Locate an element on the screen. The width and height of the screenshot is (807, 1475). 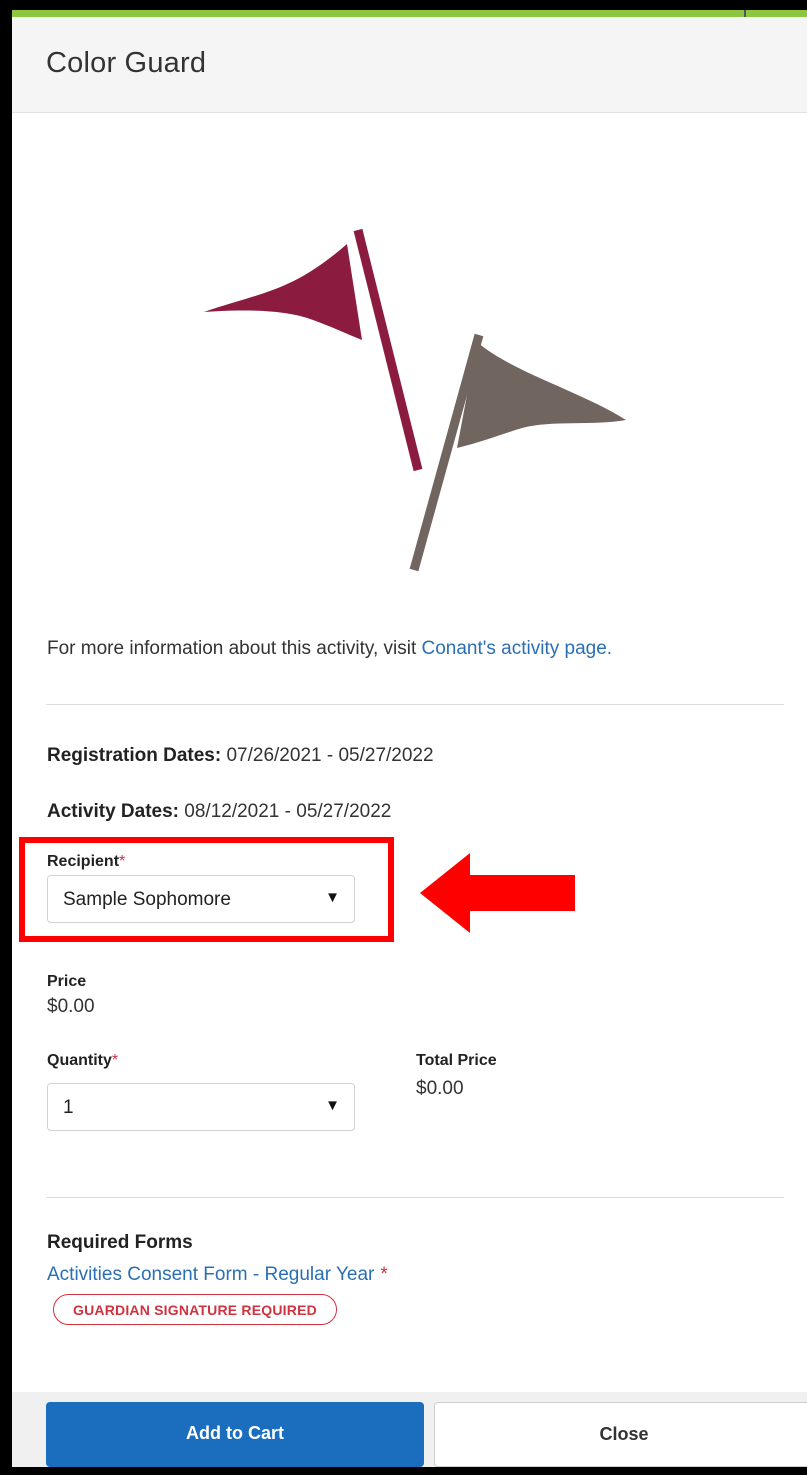
flags-icon is located at coordinates (415, 400).